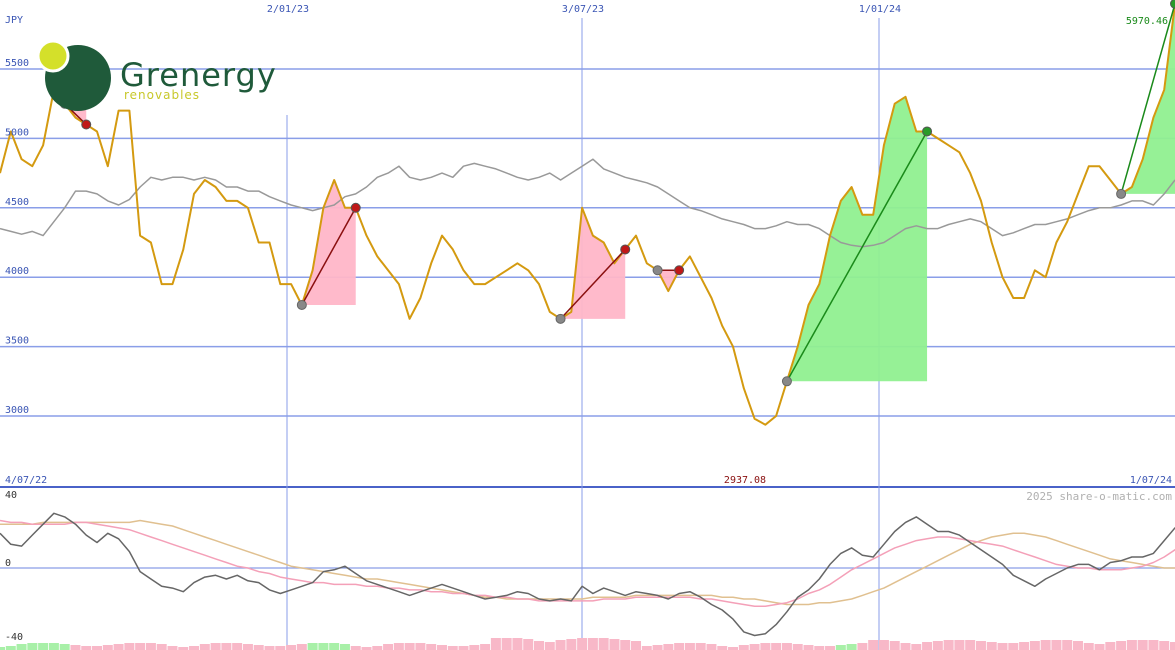  Describe the element at coordinates (745, 480) in the screenshot. I see `min-price-label: 2937.08` at that location.